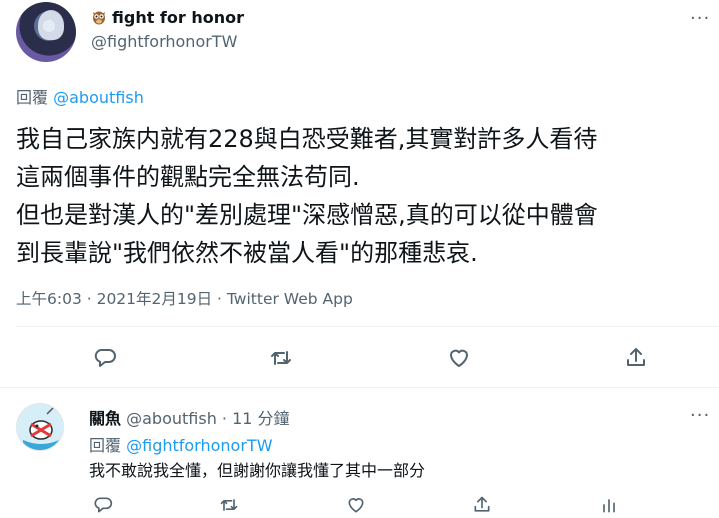 This screenshot has height=518, width=719. What do you see at coordinates (105, 418) in the screenshot?
I see `reply-author-name: 關魚` at bounding box center [105, 418].